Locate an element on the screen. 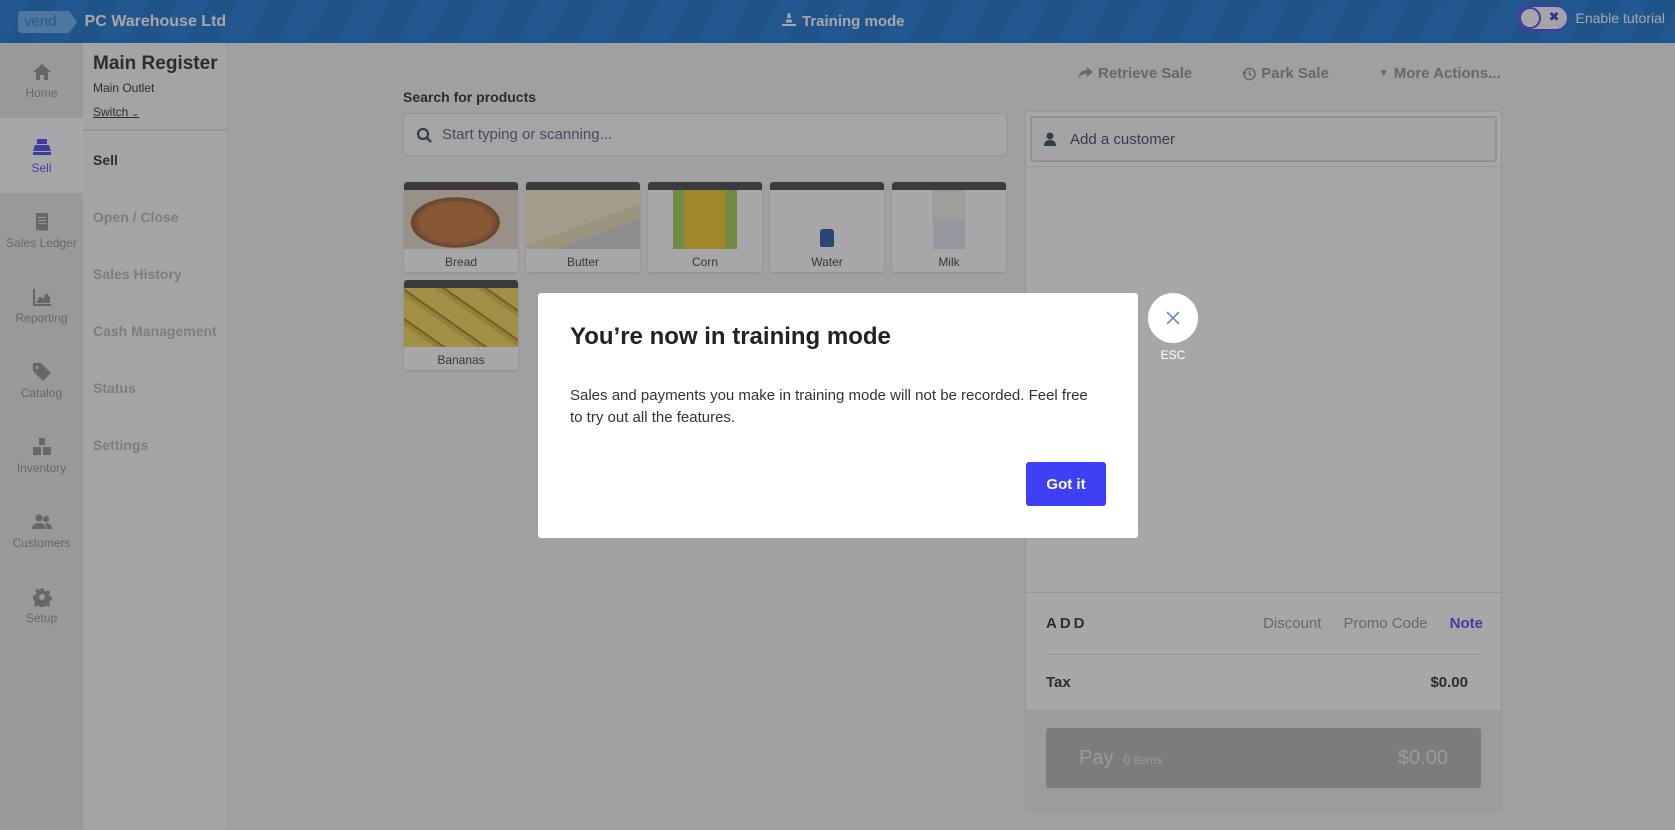  esc-hint: ESC is located at coordinates (1173, 355).